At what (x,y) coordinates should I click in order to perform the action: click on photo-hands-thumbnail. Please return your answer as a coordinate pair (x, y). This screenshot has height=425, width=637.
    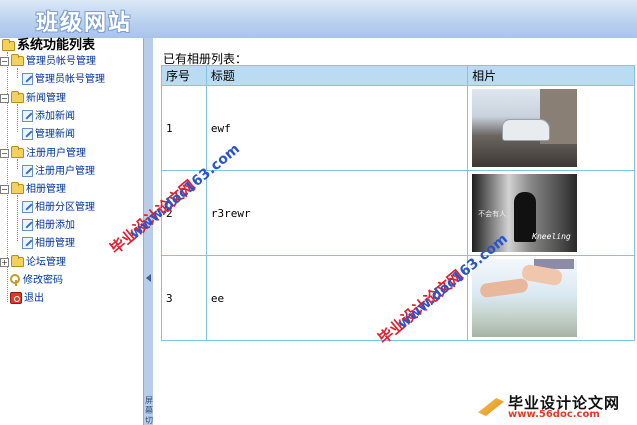
    Looking at the image, I should click on (525, 298).